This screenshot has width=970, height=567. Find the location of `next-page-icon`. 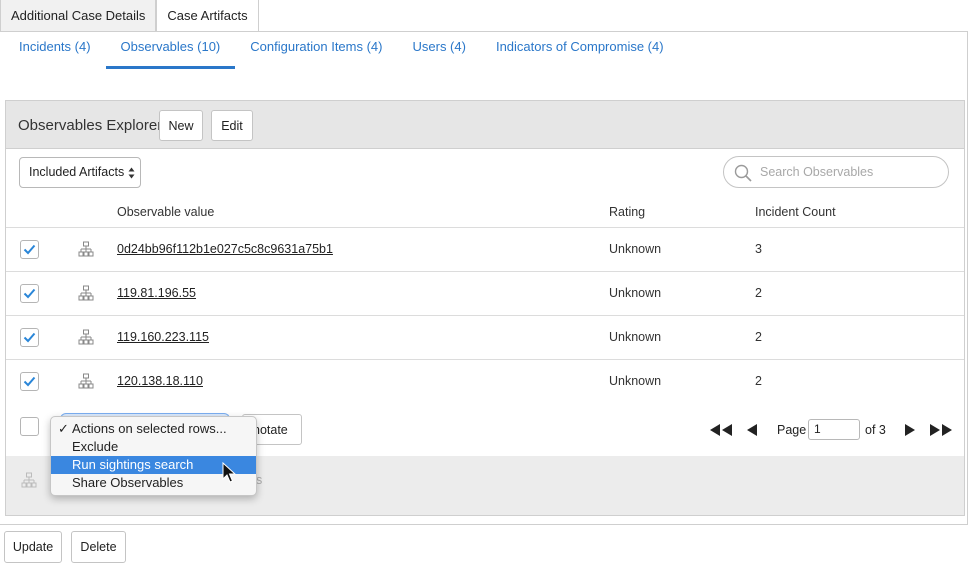

next-page-icon is located at coordinates (910, 430).